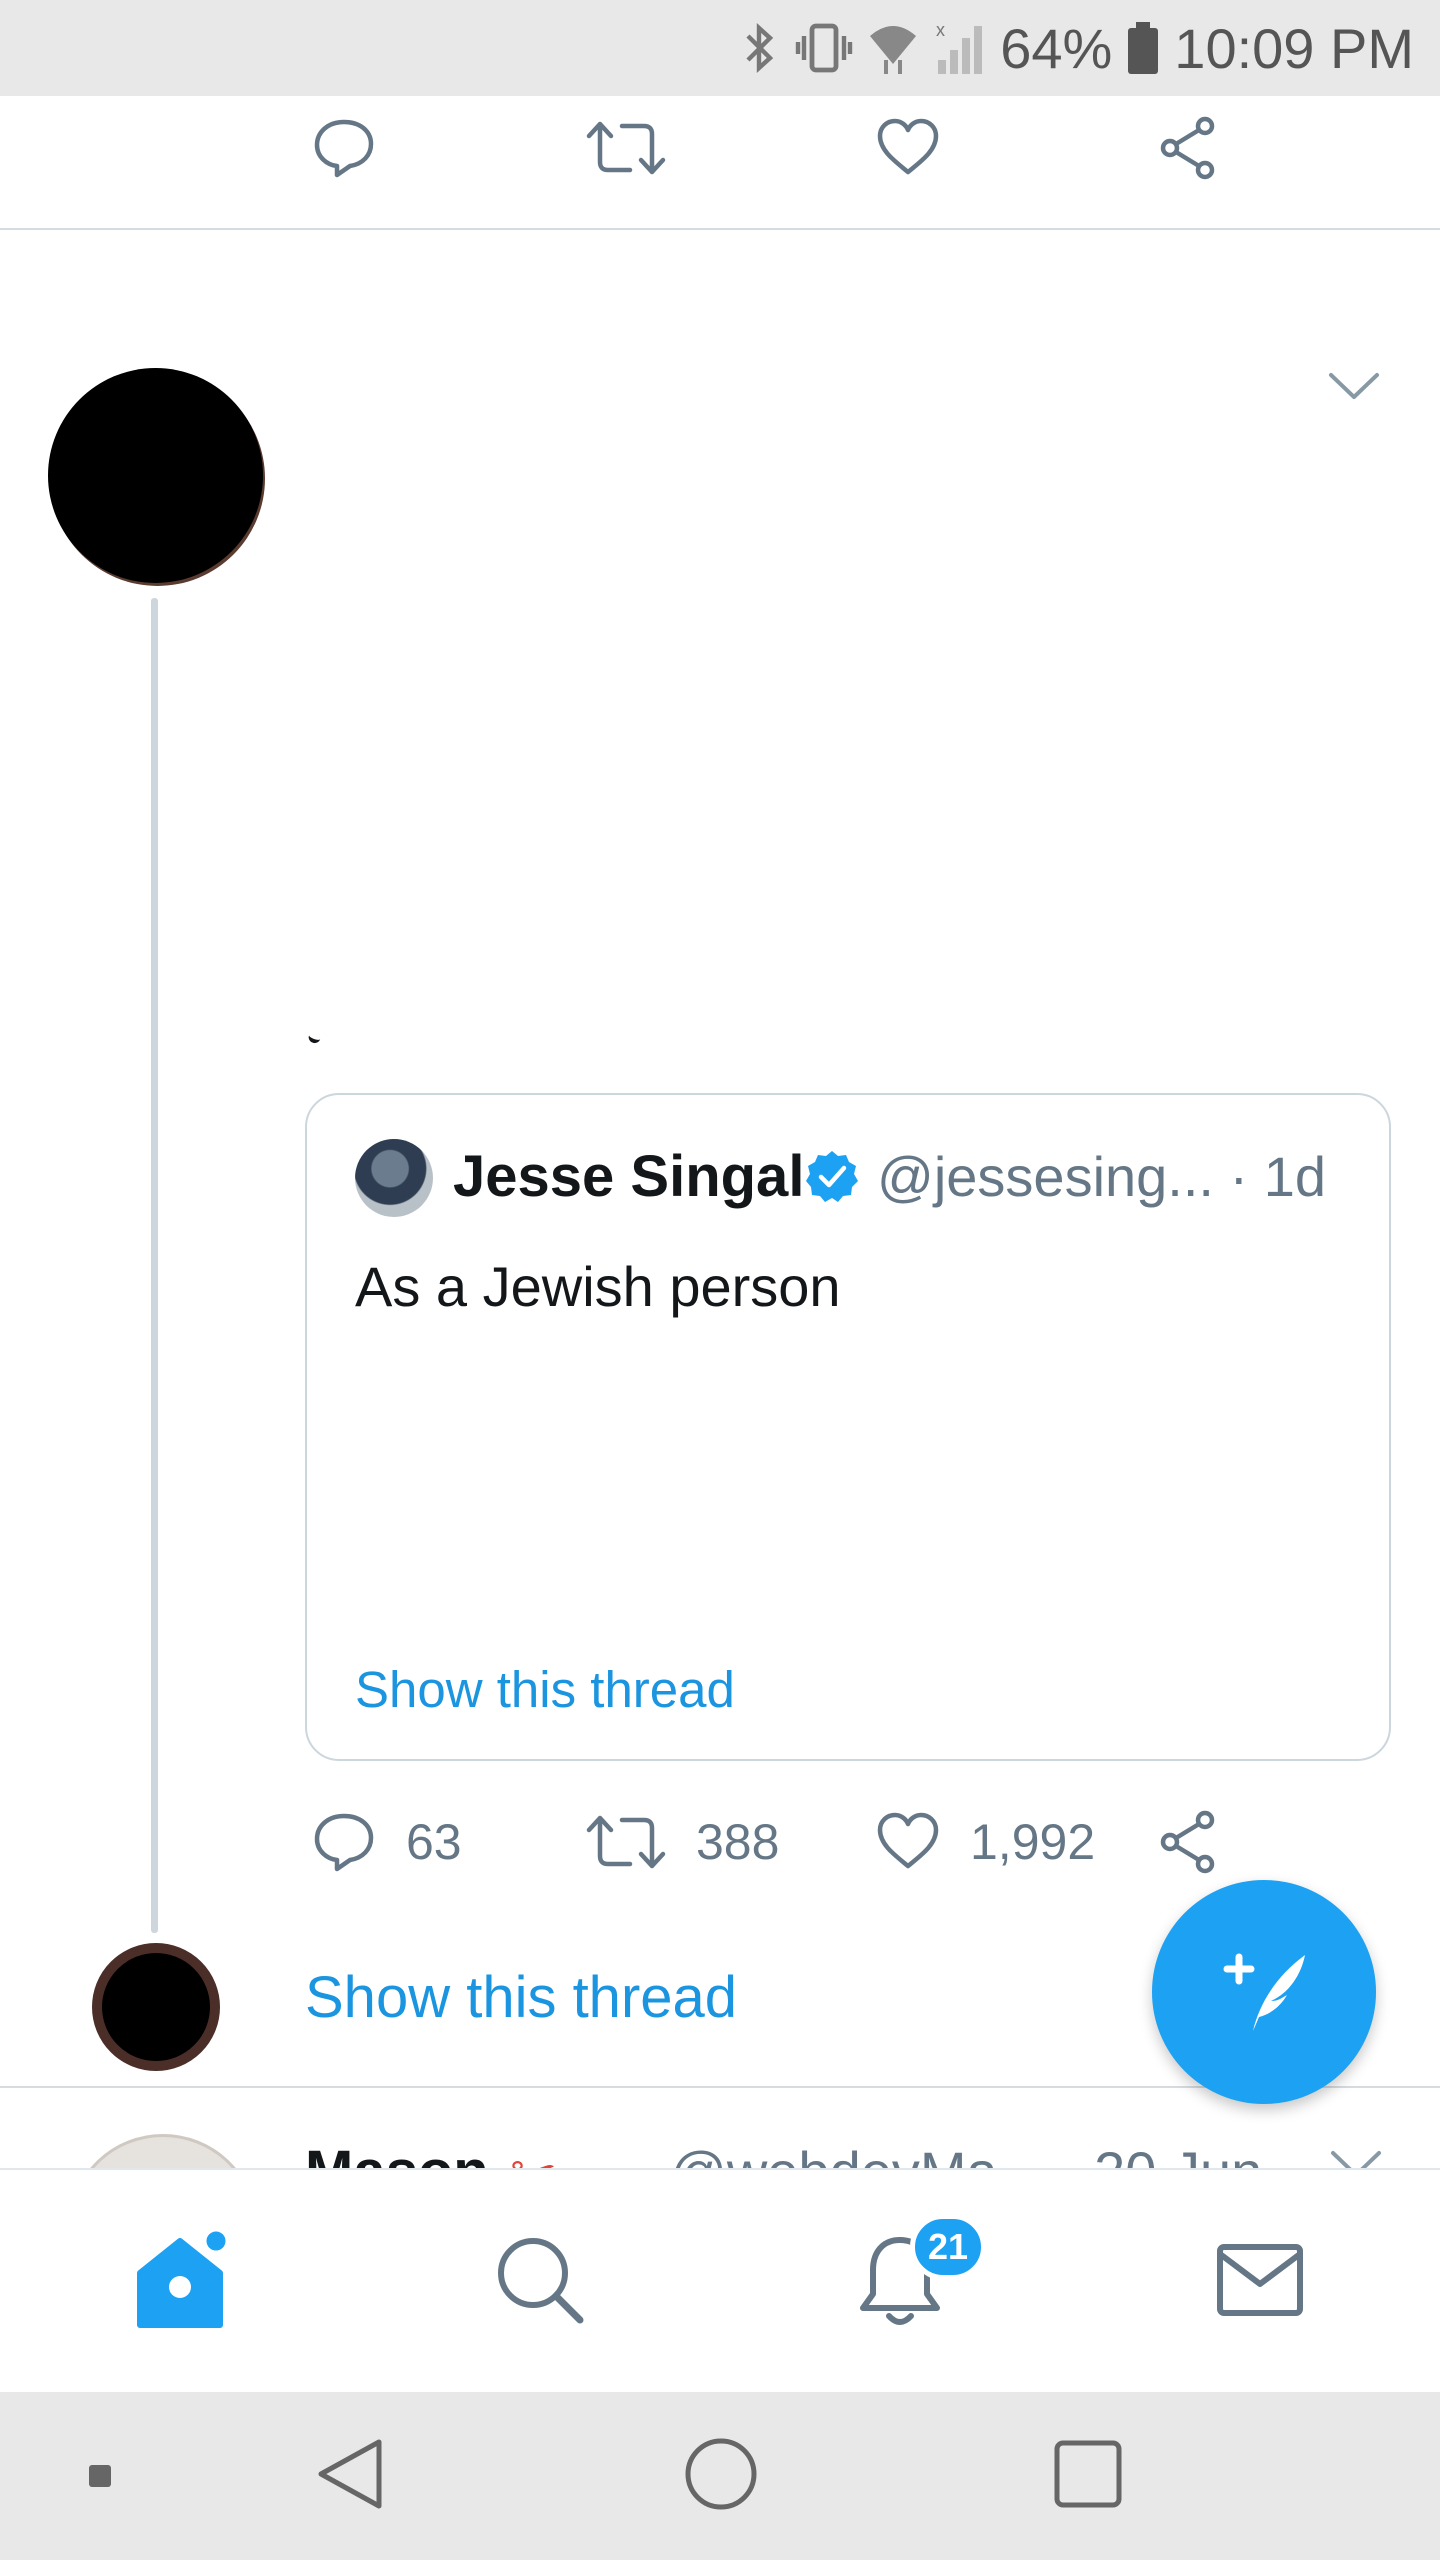 Image resolution: width=1440 pixels, height=2560 pixels. I want to click on next-tweet: Mason ✂ @webdevMa... · 20 Jun, so click(720, 2129).